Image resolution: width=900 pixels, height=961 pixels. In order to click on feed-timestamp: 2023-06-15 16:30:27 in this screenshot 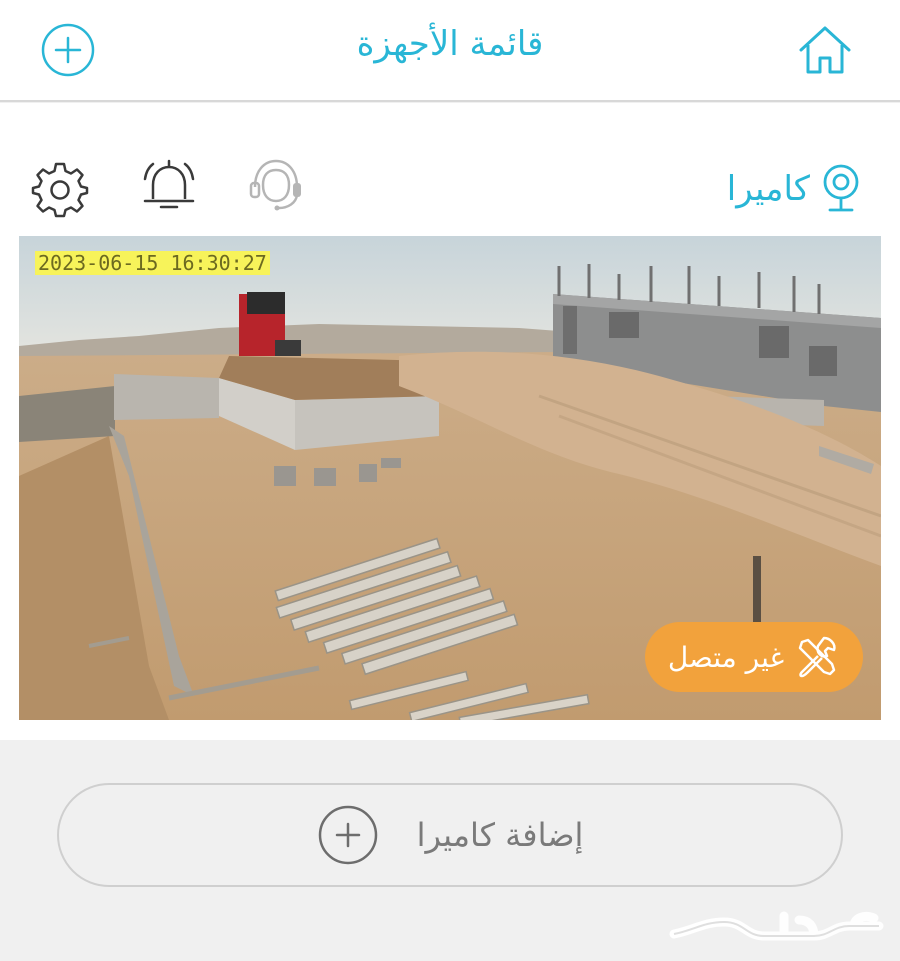, I will do `click(152, 263)`.